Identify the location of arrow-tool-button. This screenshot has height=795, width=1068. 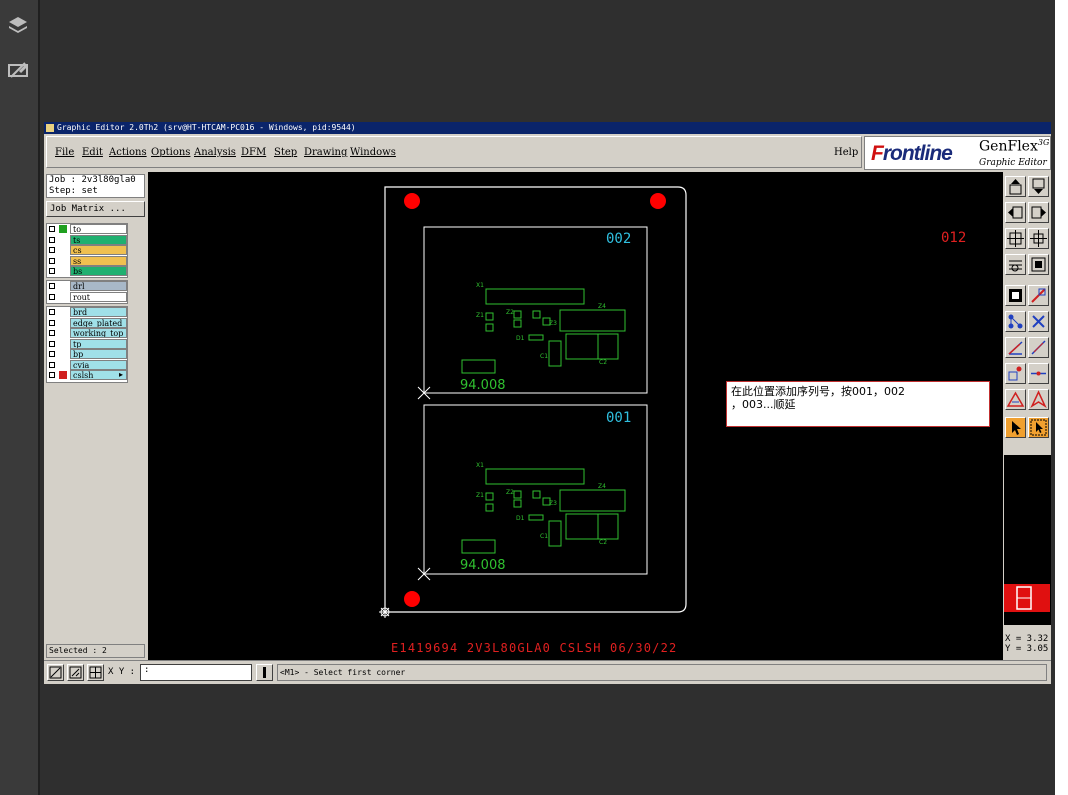
(1038, 399).